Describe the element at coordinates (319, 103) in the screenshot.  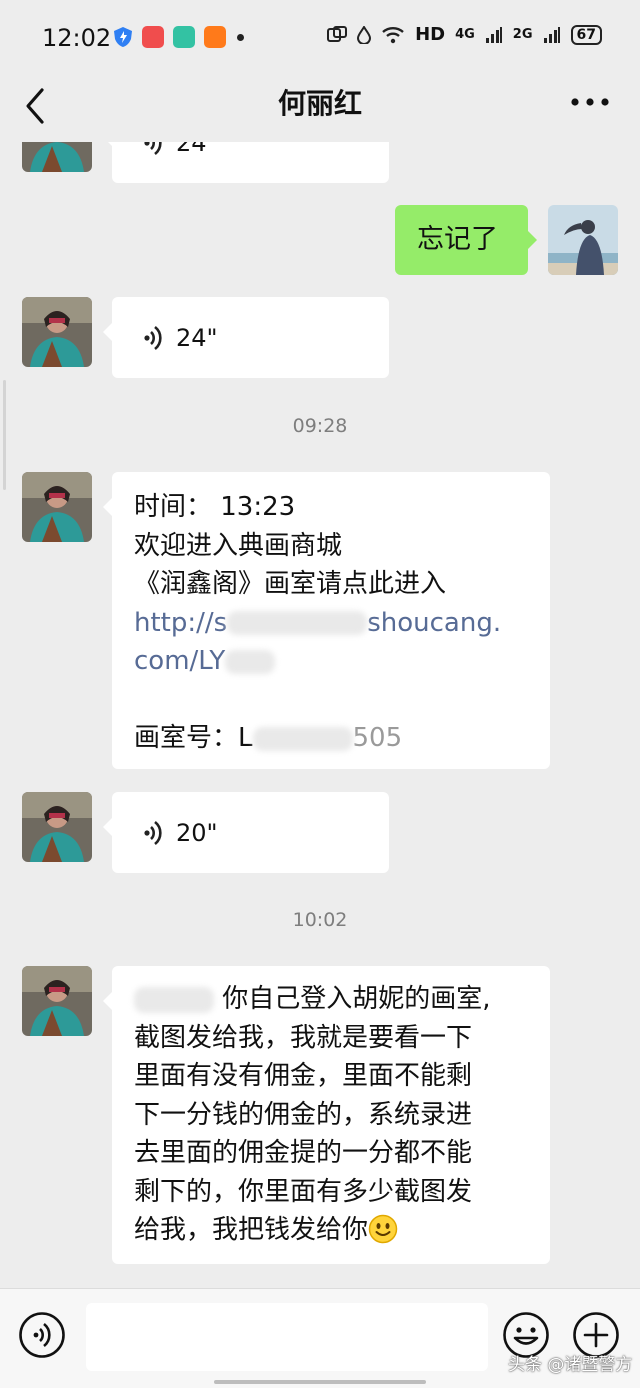
I see `chat-title: 何丽红` at that location.